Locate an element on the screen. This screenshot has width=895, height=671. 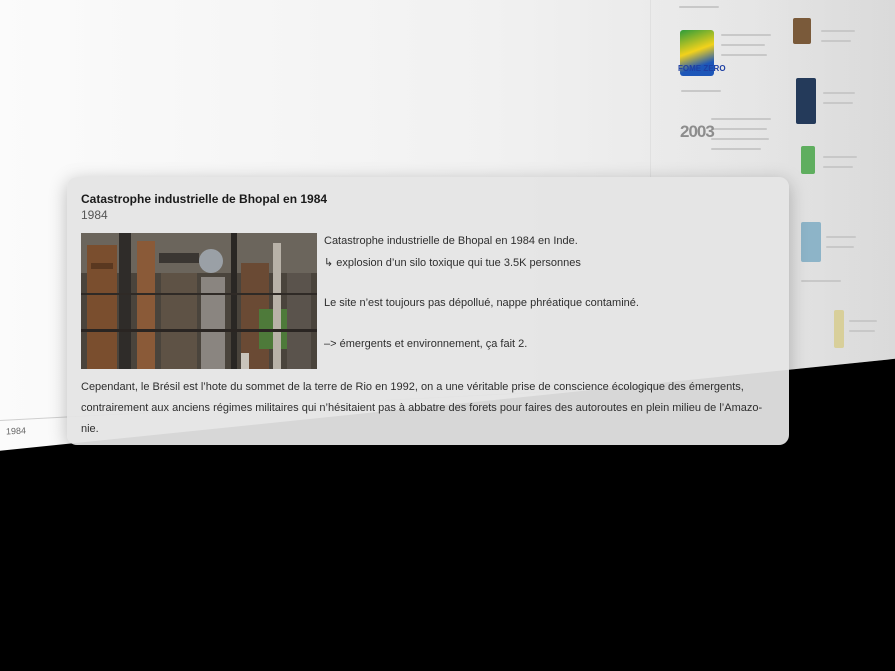
timeline-axis-year: 1984 is located at coordinates (16, 431).